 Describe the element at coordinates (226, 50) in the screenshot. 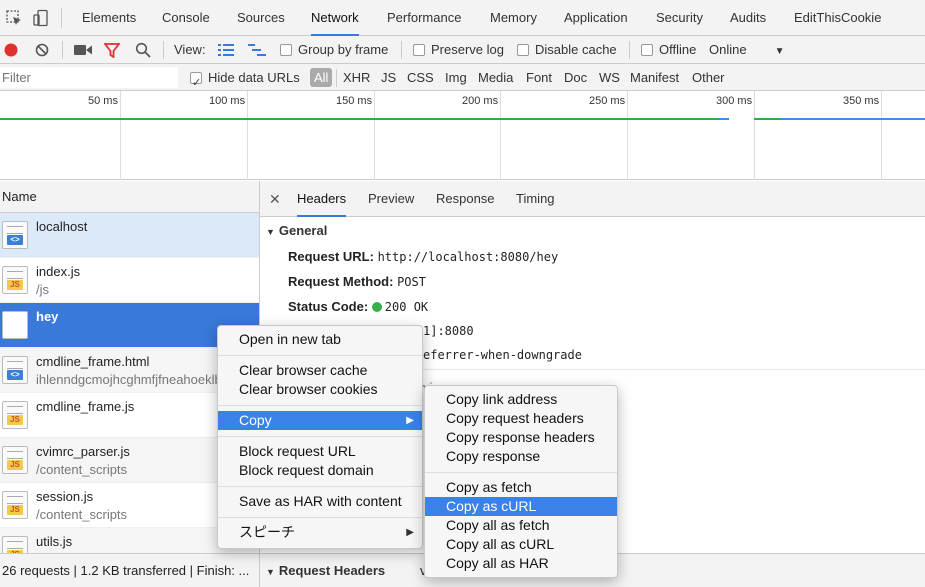

I see `large-rows-icon` at that location.